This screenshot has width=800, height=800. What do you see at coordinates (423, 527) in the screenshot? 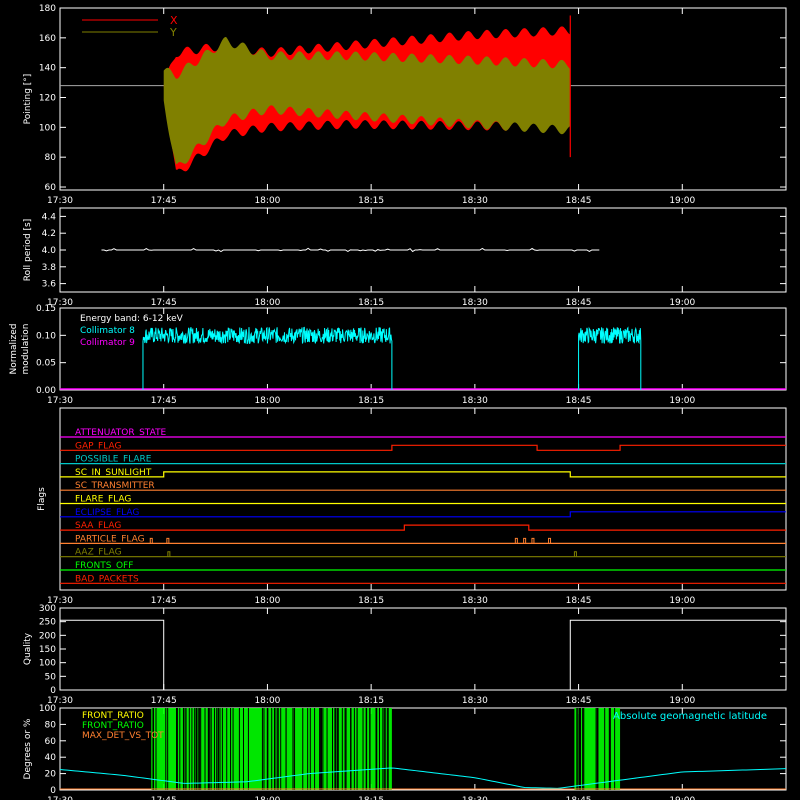
I see `flag-trace-saa-flag` at bounding box center [423, 527].